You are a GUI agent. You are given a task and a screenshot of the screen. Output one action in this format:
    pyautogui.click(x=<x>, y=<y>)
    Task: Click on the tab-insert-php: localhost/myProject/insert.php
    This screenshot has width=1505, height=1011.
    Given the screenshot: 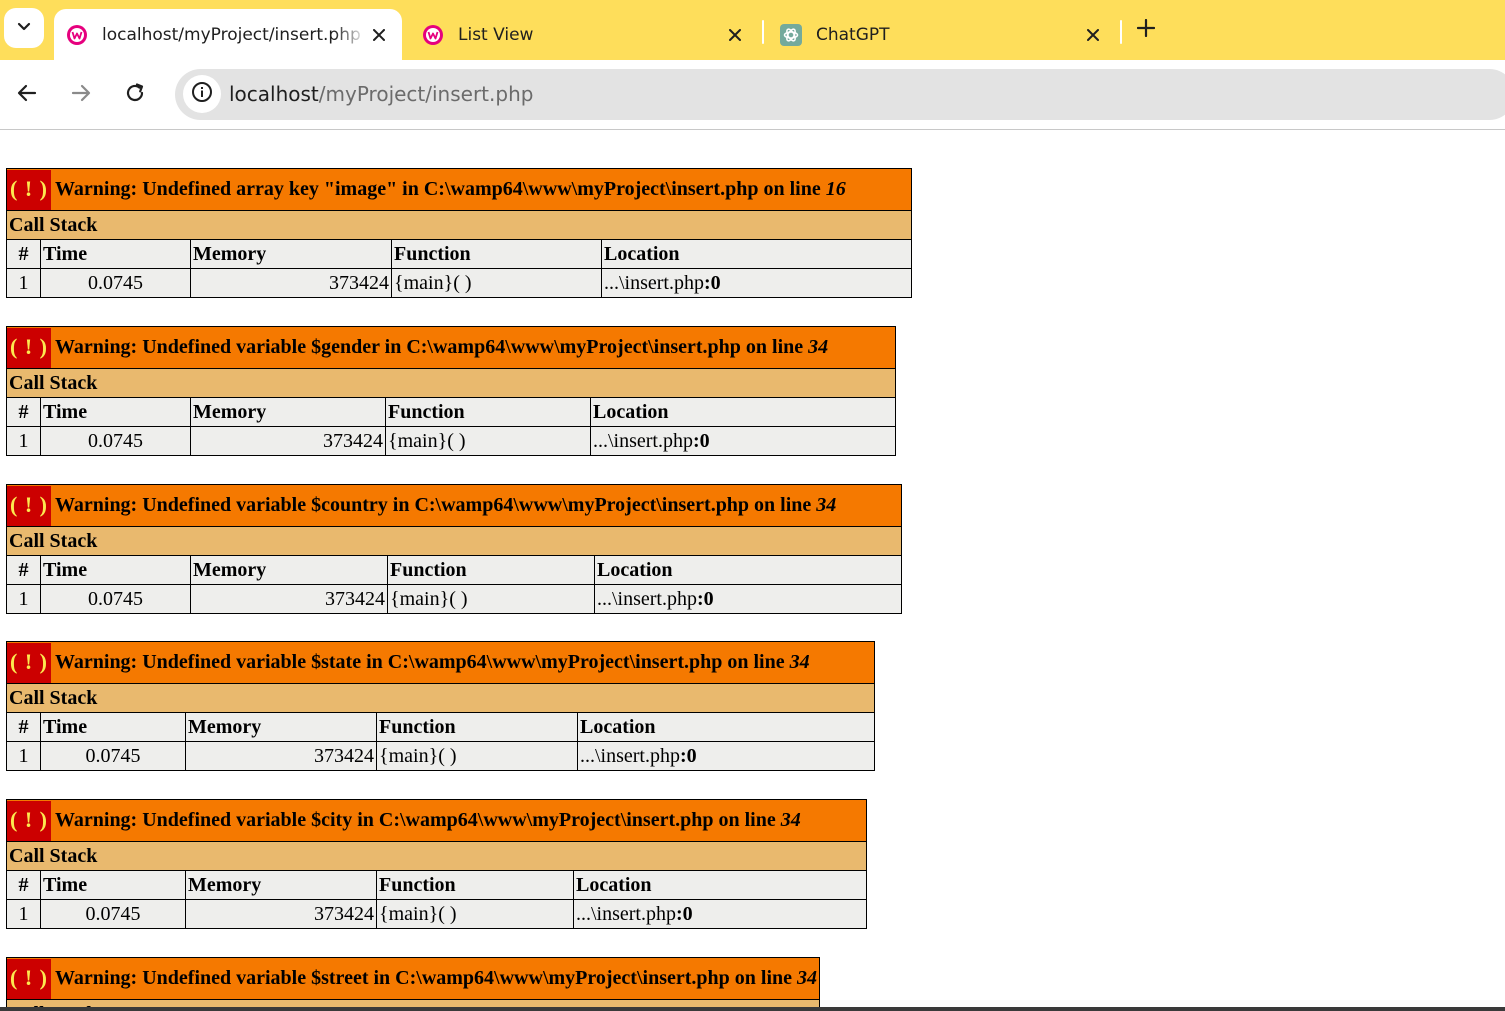 What is the action you would take?
    pyautogui.click(x=228, y=34)
    